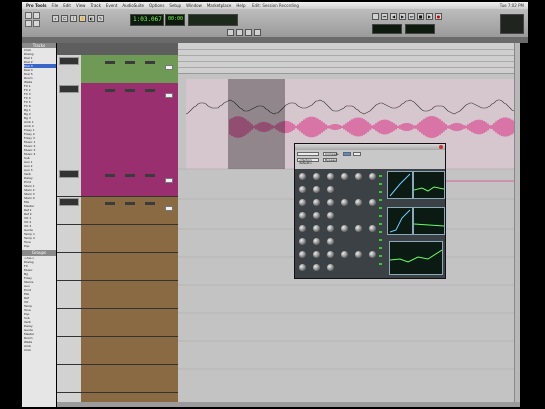 The width and height of the screenshot is (545, 409). What do you see at coordinates (402, 16) in the screenshot?
I see `fast-forward-button: ▶` at bounding box center [402, 16].